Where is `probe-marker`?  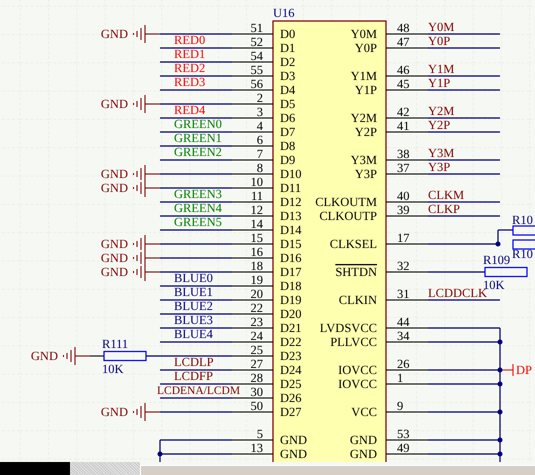 probe-marker is located at coordinates (507, 370).